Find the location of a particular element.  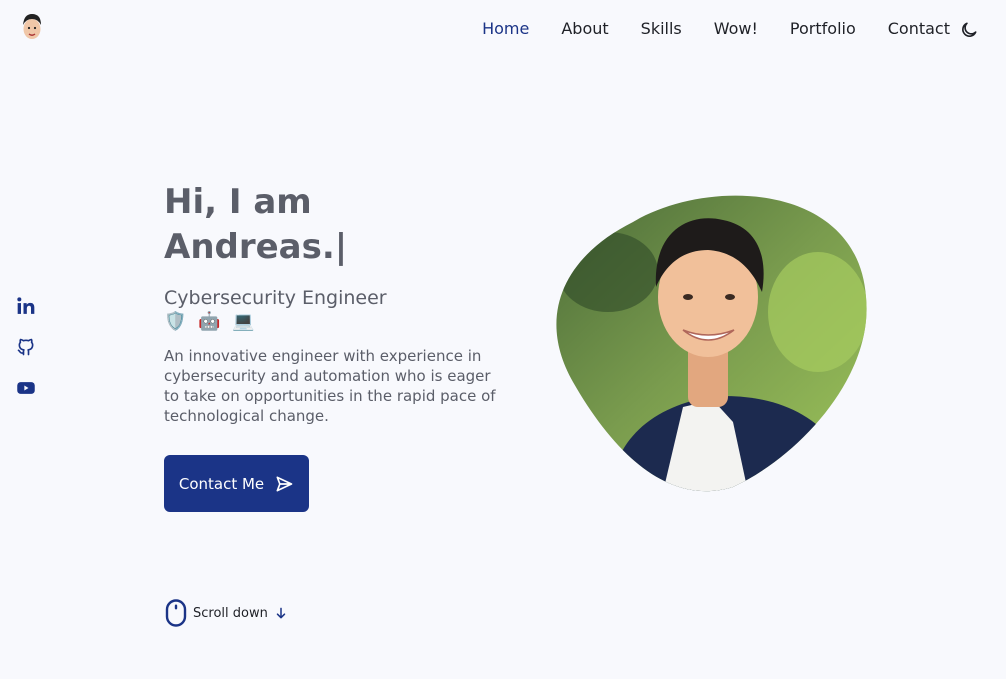

hero-name: Andreas.| is located at coordinates (256, 247).